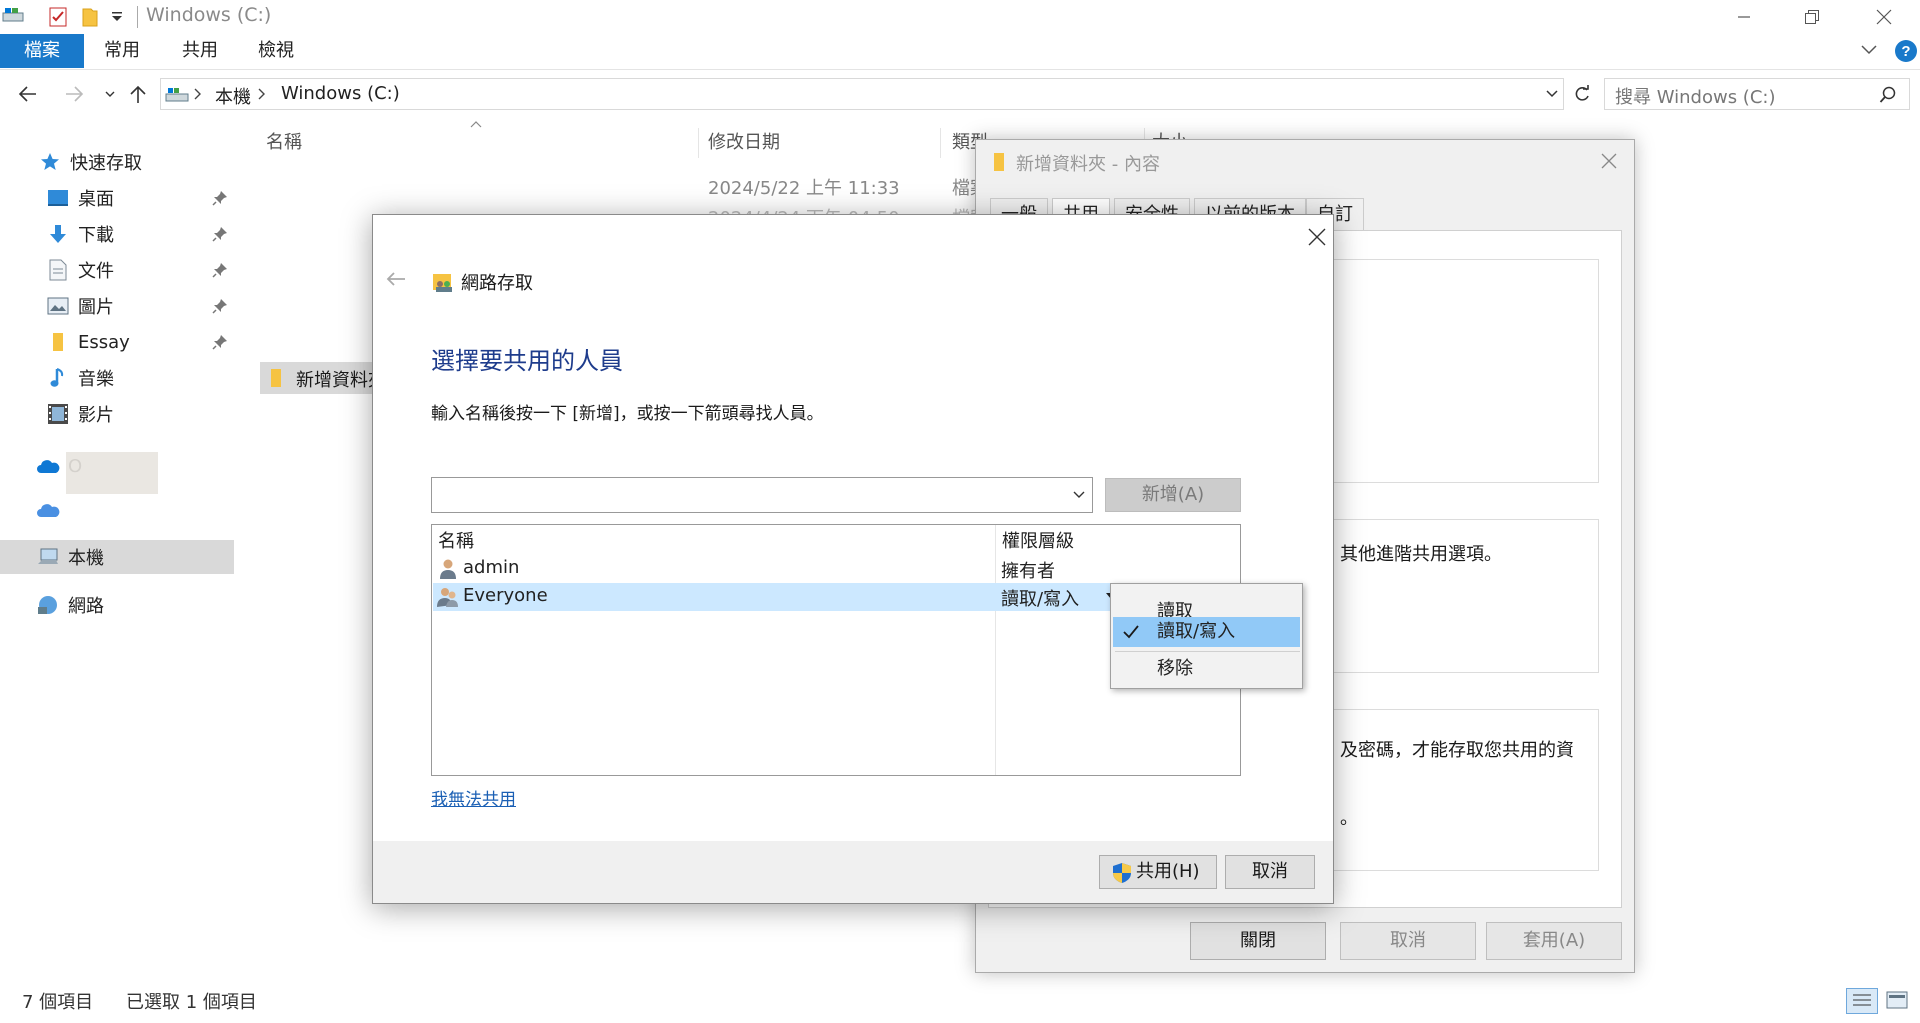 The width and height of the screenshot is (1920, 1023). I want to click on breadcrumb-this-pc: 本機, so click(233, 96).